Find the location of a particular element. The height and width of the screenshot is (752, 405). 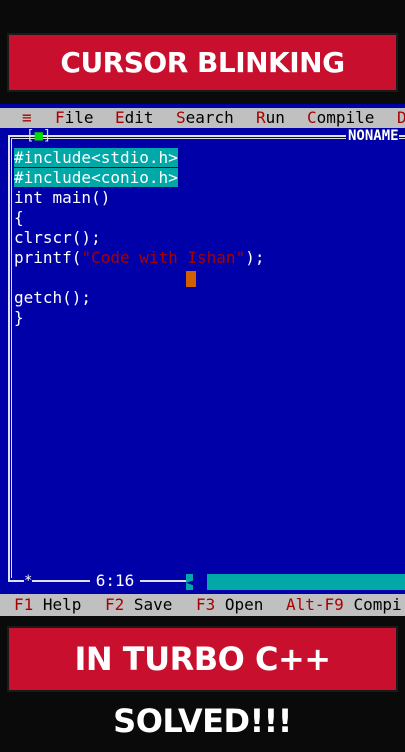

code-line: clrscr(); is located at coordinates (57, 237).